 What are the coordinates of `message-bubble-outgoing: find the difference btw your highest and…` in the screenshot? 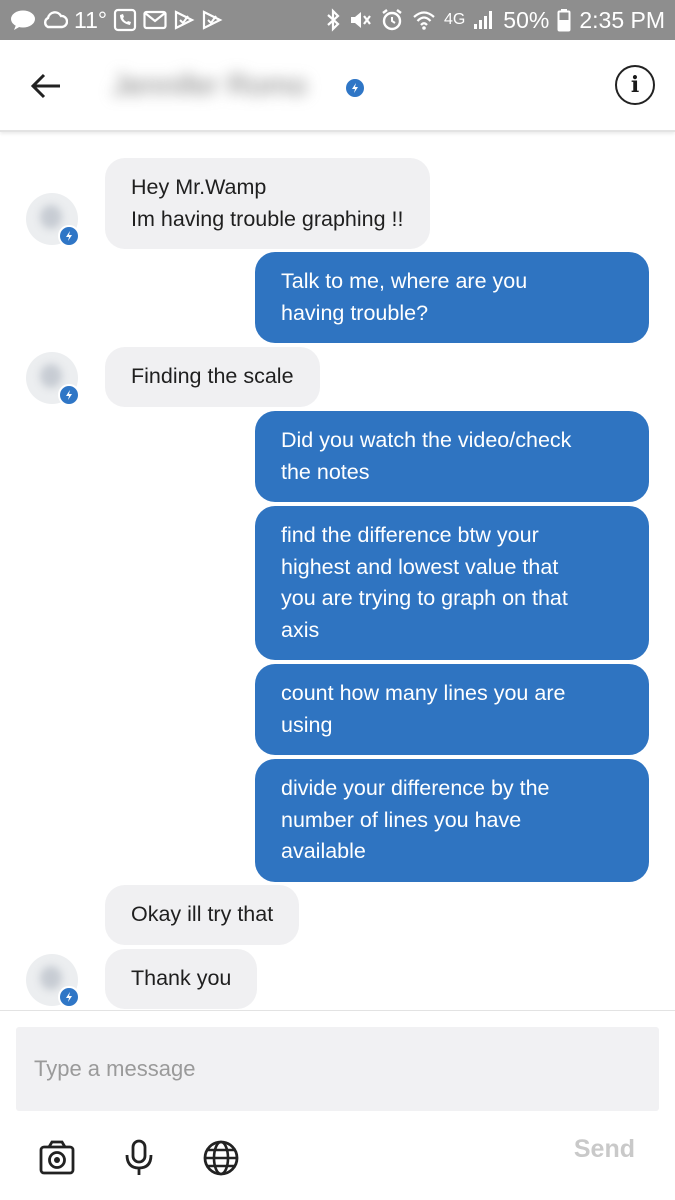 It's located at (452, 583).